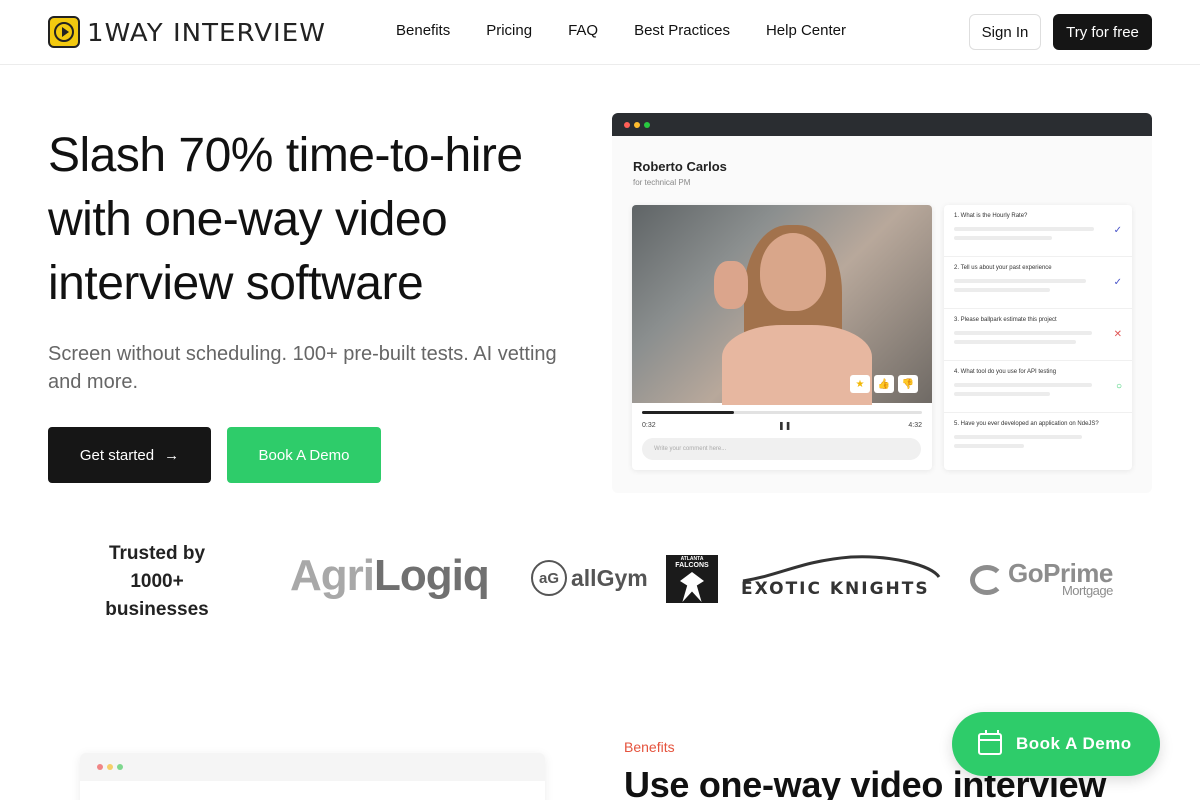 This screenshot has width=1200, height=800. Describe the element at coordinates (1041, 579) in the screenshot. I see `goprime-mortgage-logo: GoPrime Mortgage` at that location.